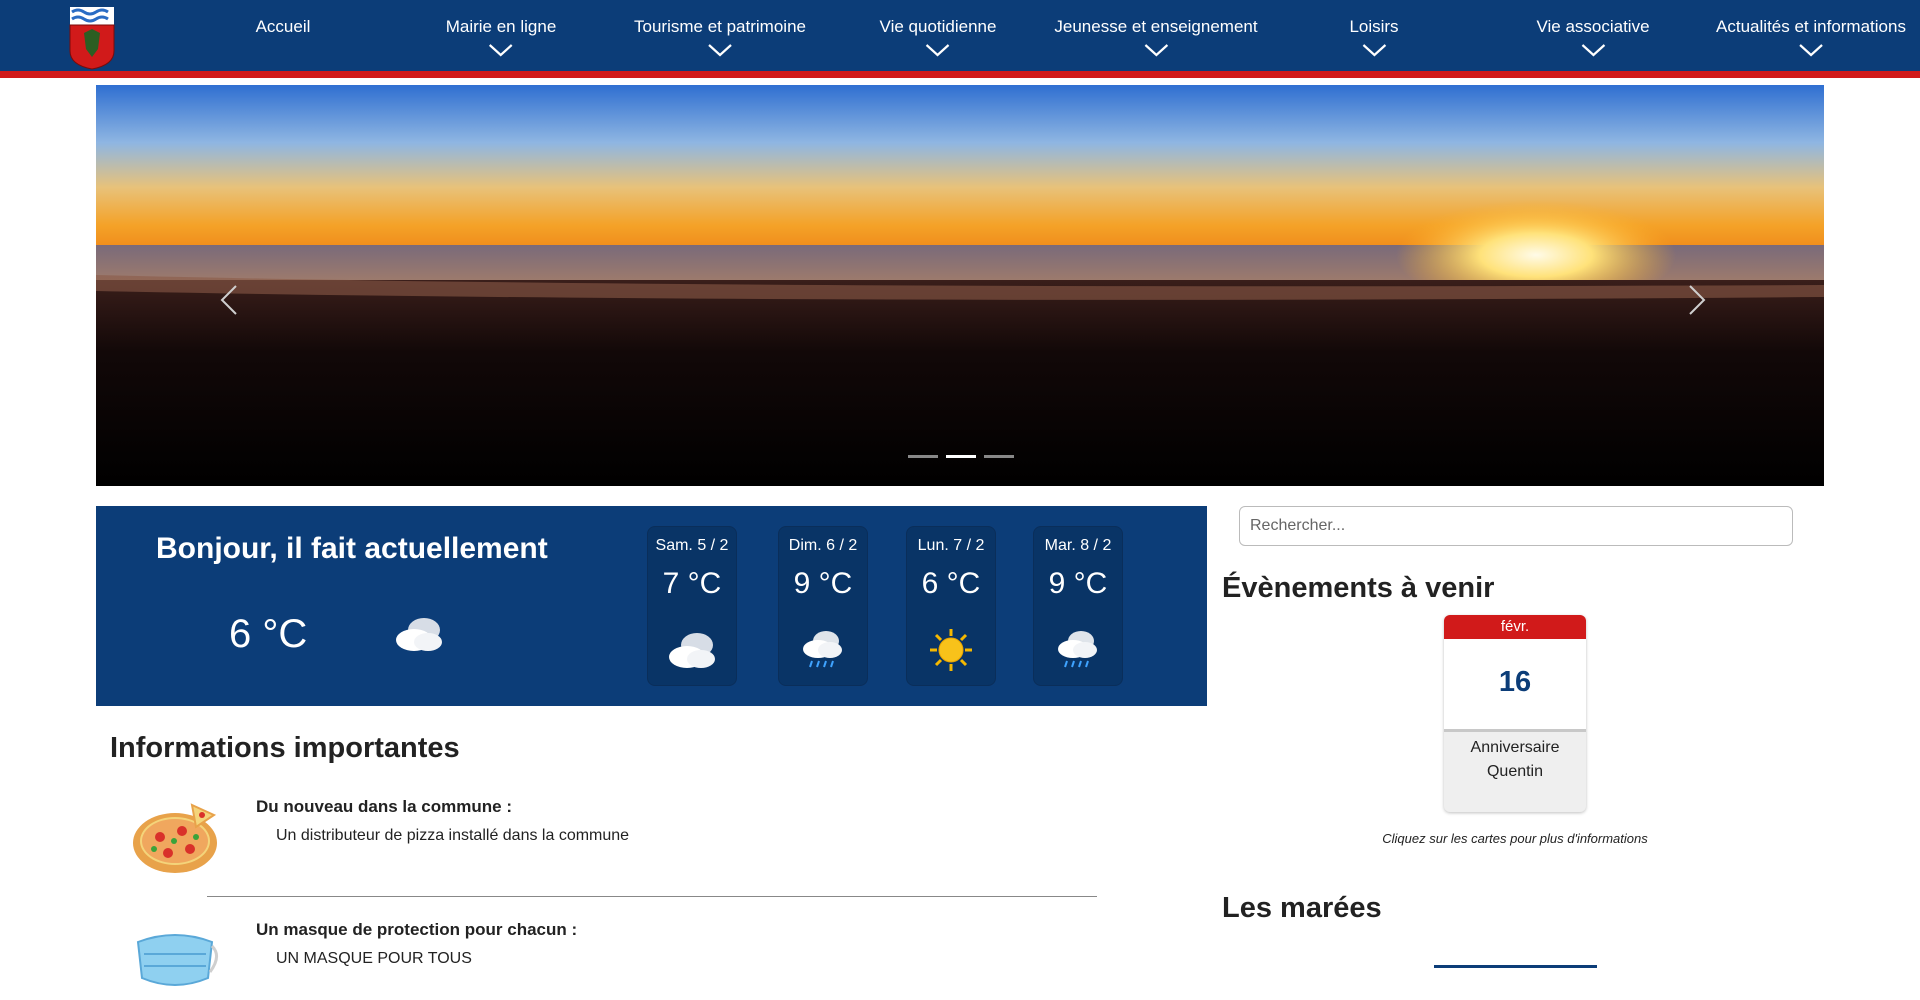 The height and width of the screenshot is (1000, 1920). What do you see at coordinates (938, 26) in the screenshot?
I see `nav-label: Vie quotidienne` at bounding box center [938, 26].